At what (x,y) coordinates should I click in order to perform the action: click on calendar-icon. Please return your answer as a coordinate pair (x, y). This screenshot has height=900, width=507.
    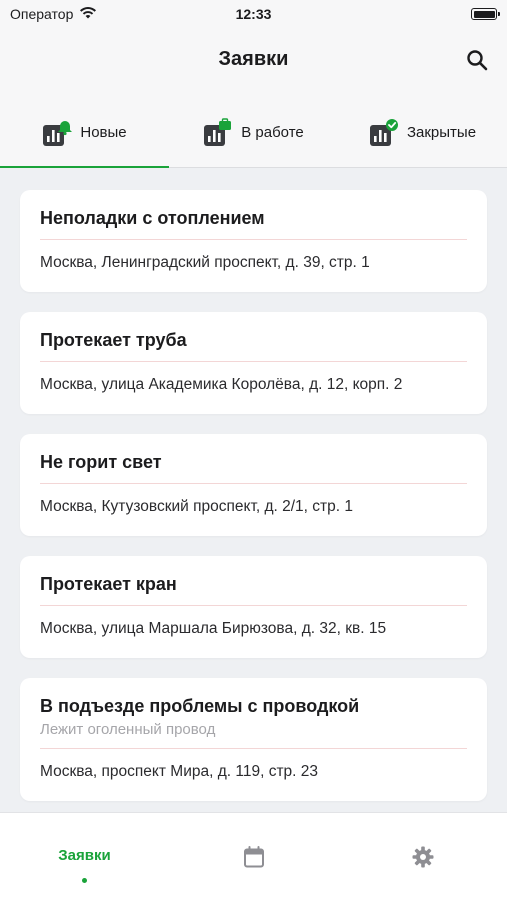
    Looking at the image, I should click on (253, 857).